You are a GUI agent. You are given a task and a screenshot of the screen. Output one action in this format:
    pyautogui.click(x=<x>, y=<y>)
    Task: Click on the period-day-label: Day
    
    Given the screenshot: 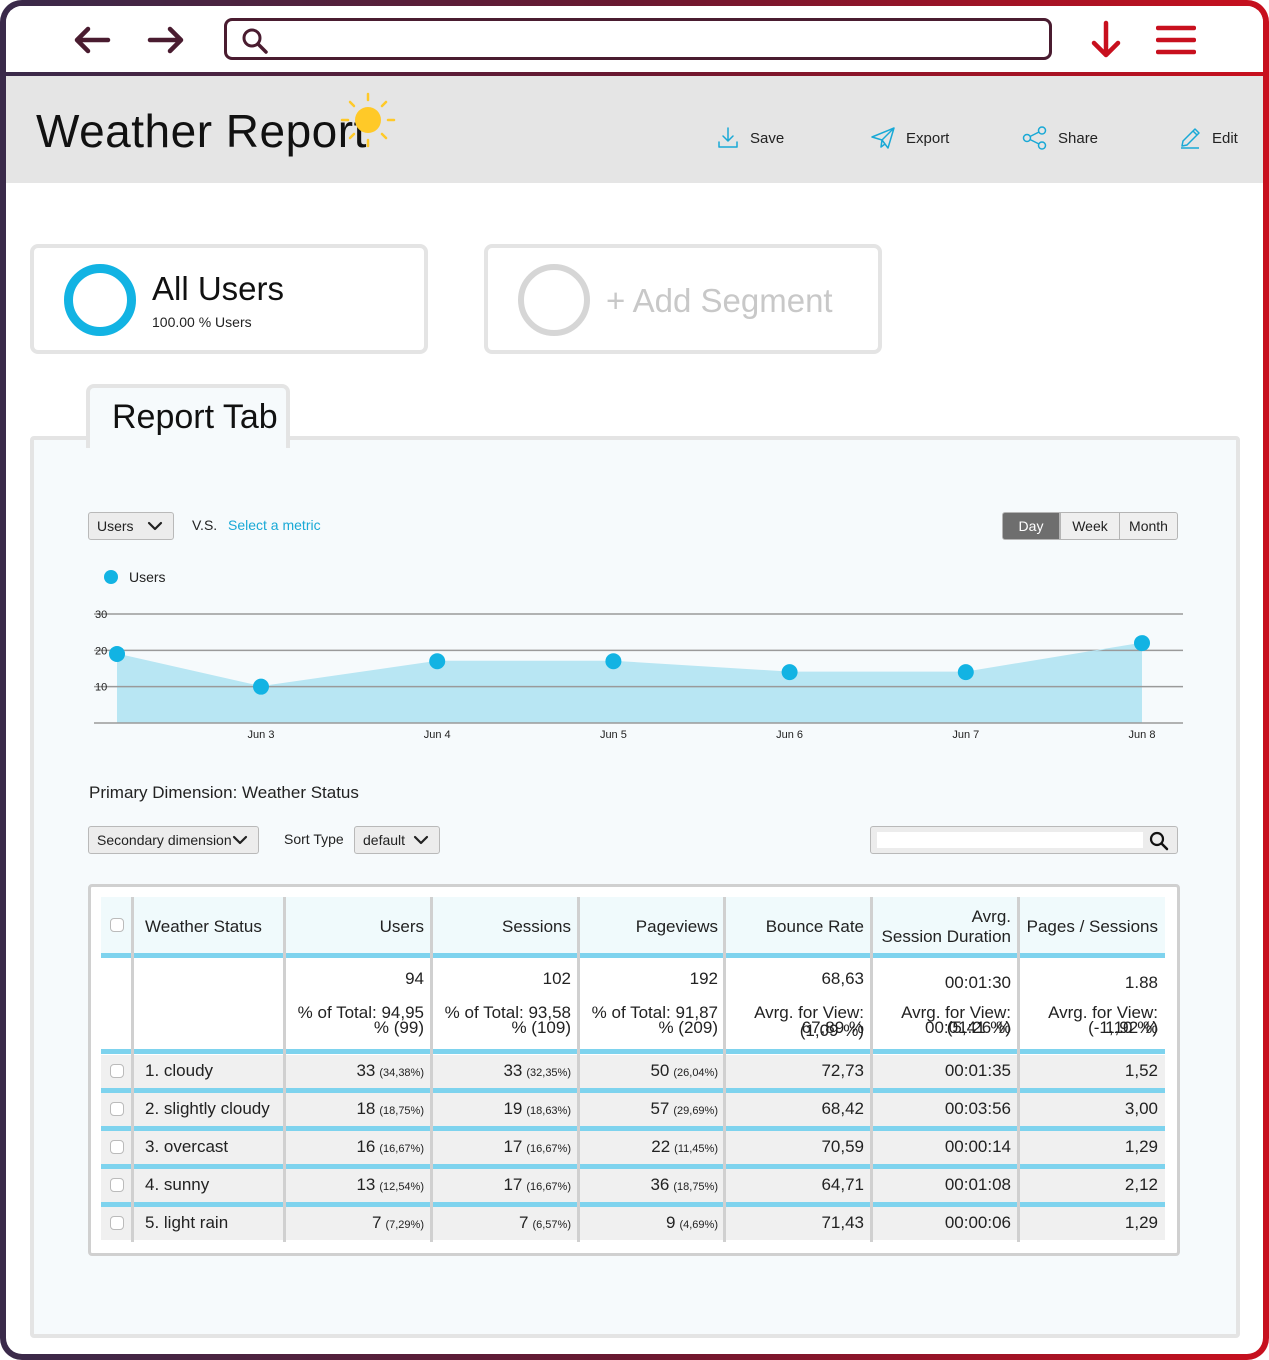 What is the action you would take?
    pyautogui.click(x=1031, y=526)
    